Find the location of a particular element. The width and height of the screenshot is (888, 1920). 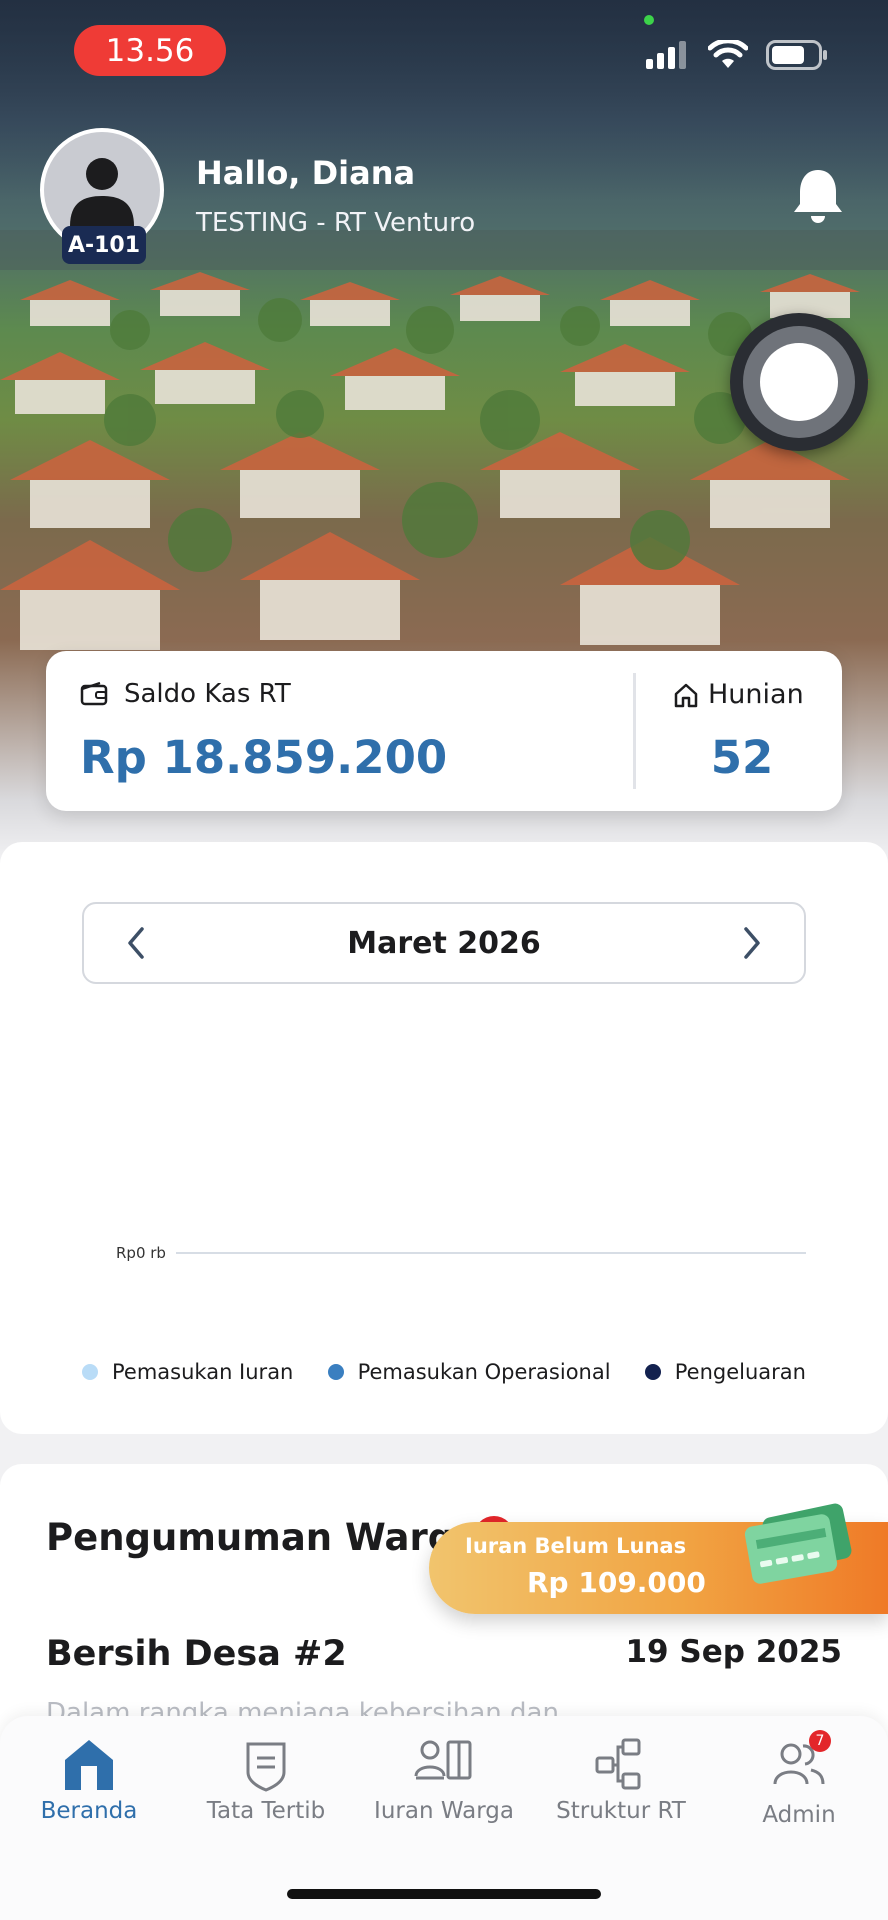

assistive-touch-ring is located at coordinates (799, 382).